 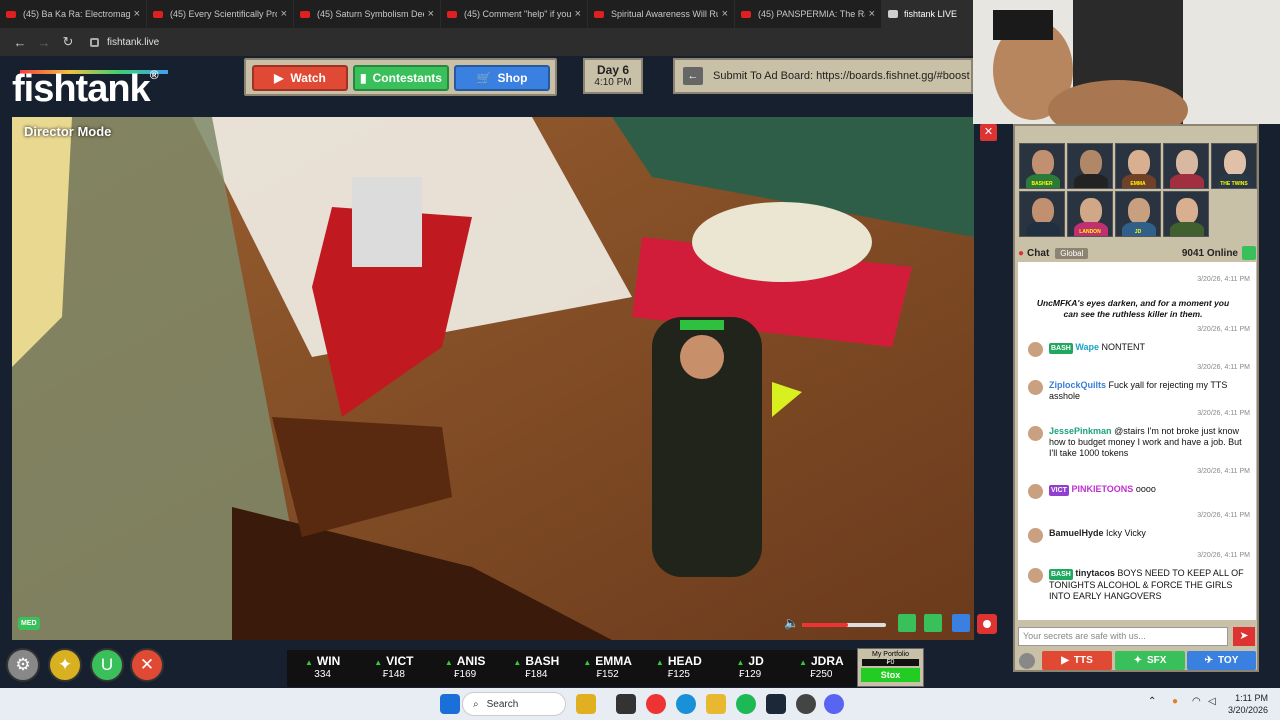 I want to click on contestant-card: THE TWINS, so click(x=1234, y=166).